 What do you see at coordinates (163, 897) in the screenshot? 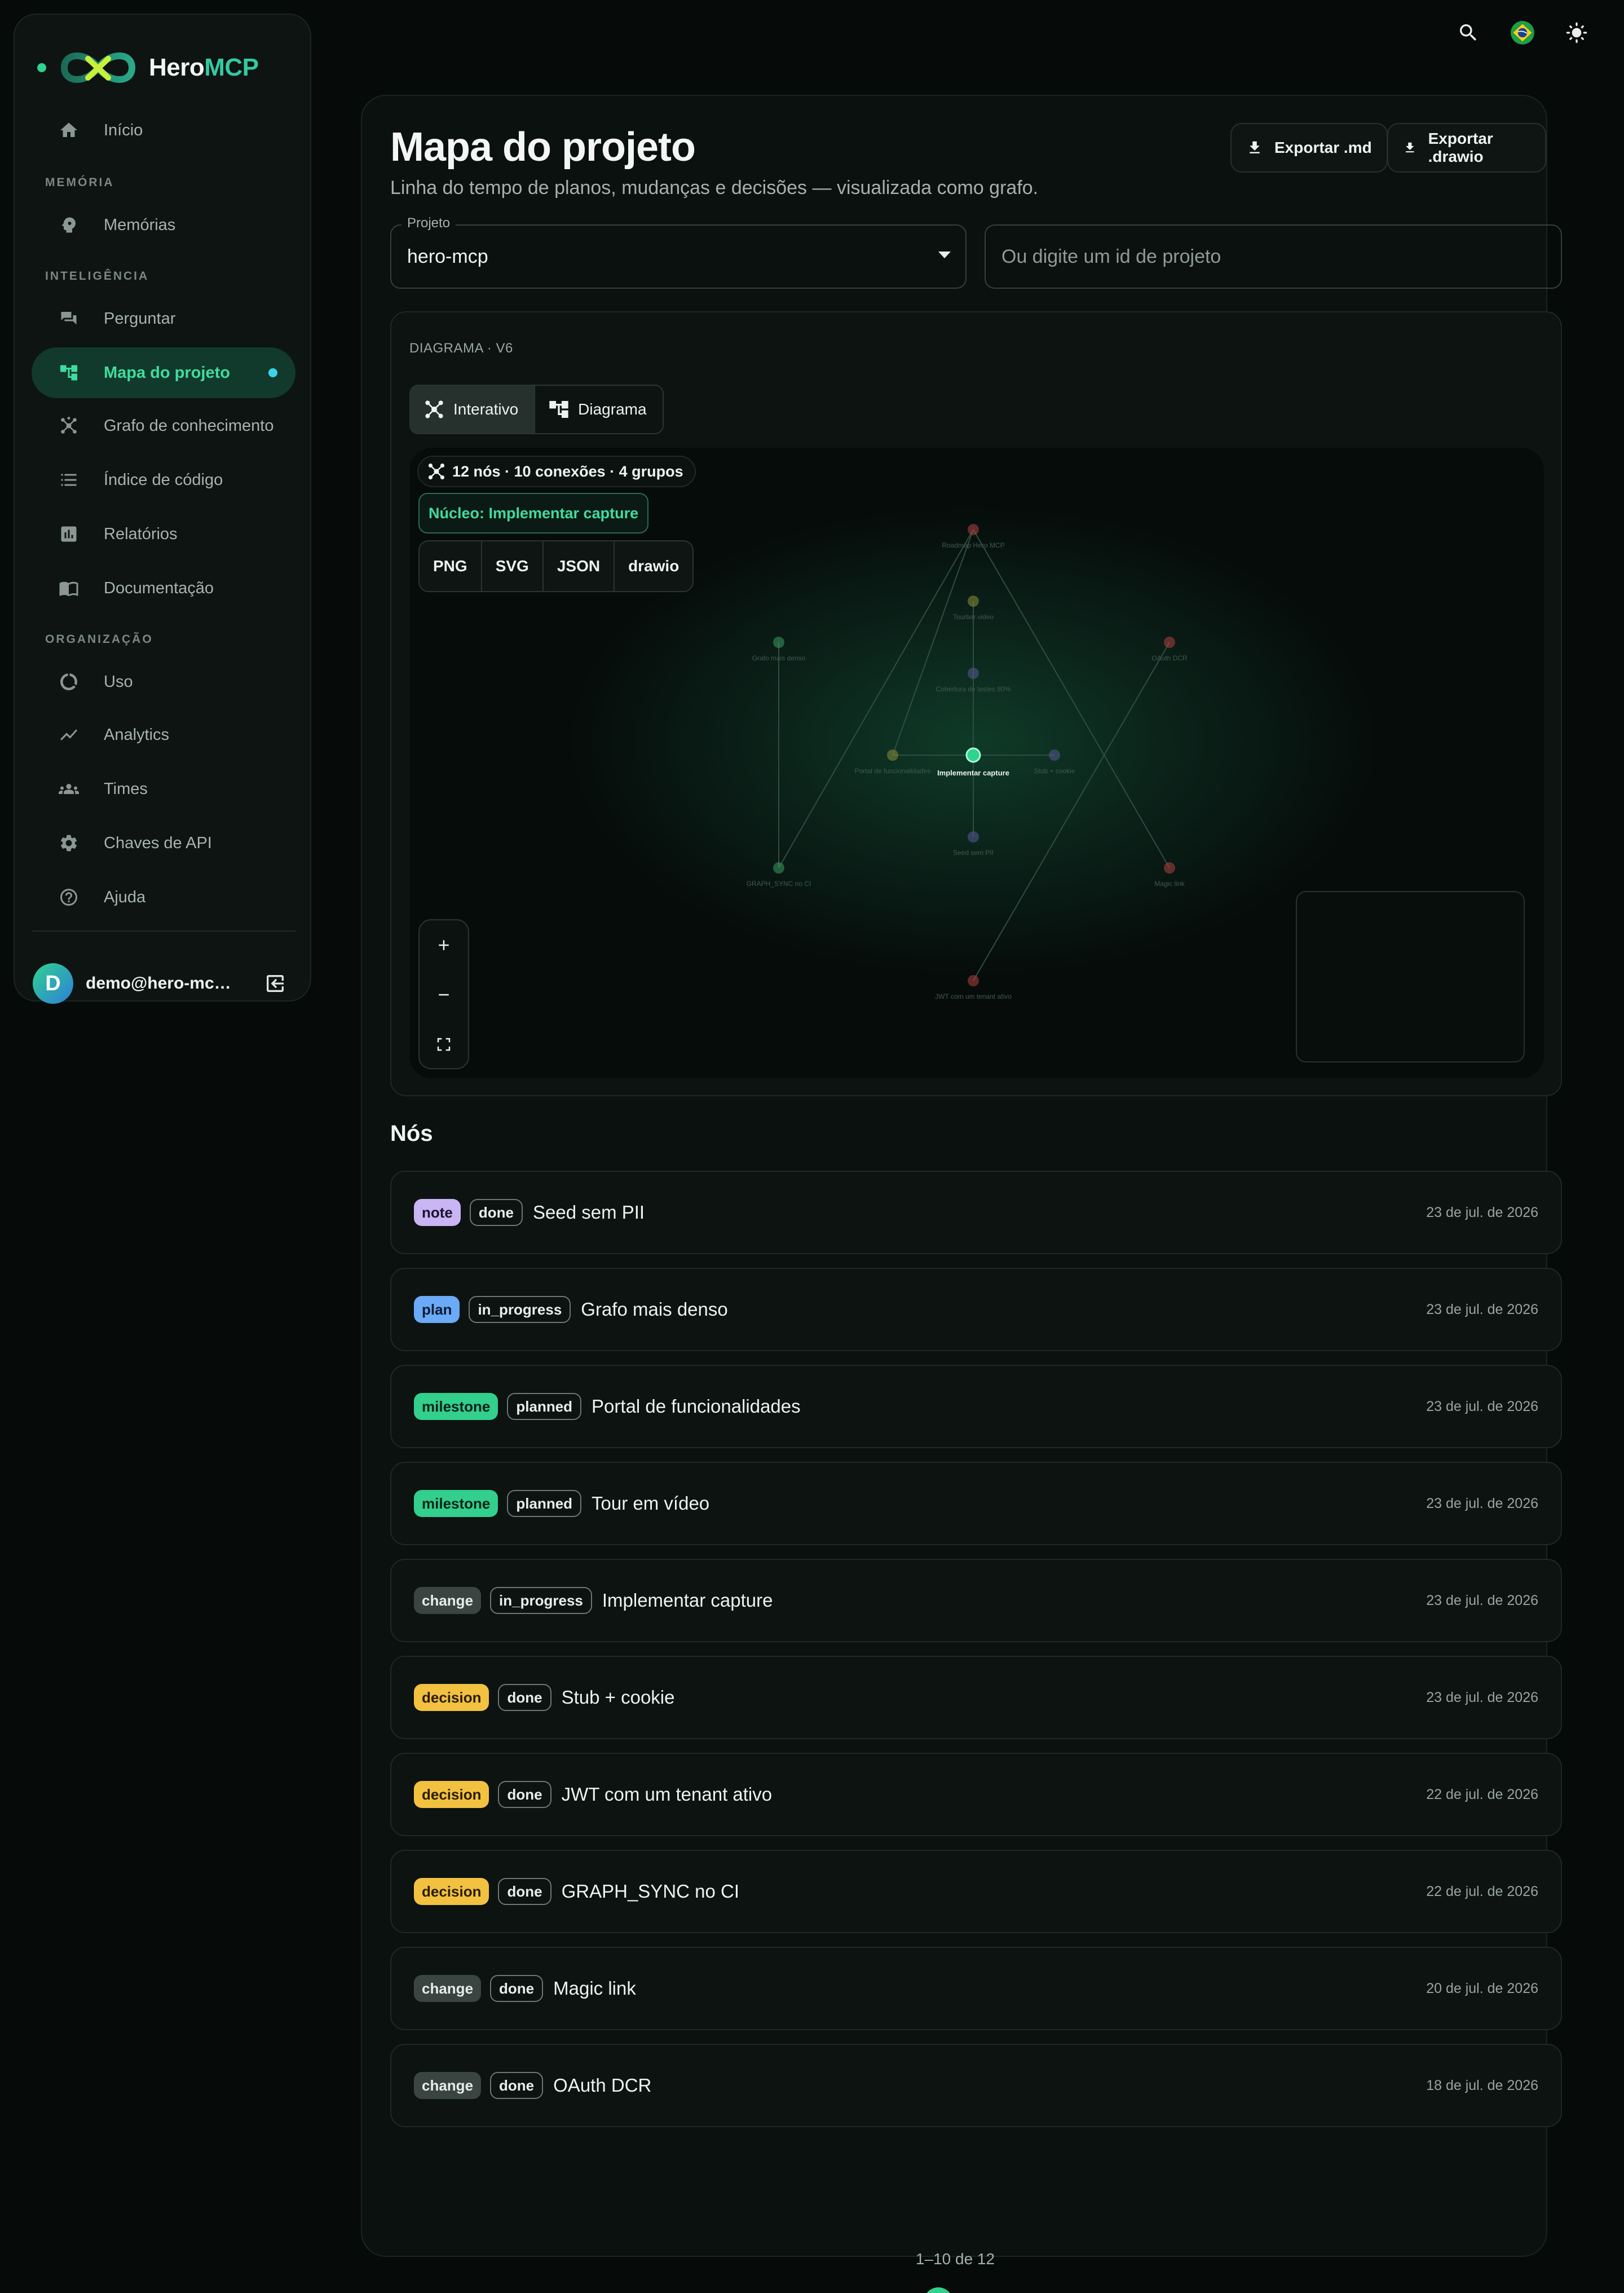
I see `sidebar-item-ajuda: Ajuda` at bounding box center [163, 897].